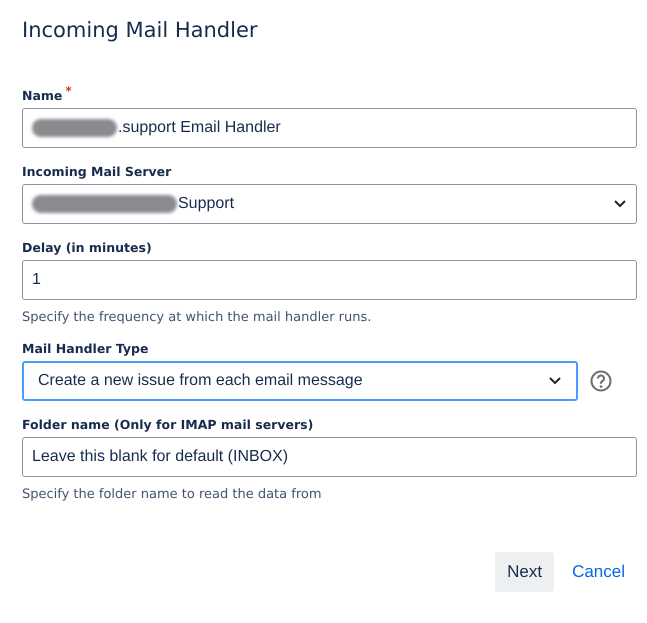 This screenshot has height=623, width=647. Describe the element at coordinates (329, 457) in the screenshot. I see `input-field: Leave this blank for default (INBOX)` at that location.